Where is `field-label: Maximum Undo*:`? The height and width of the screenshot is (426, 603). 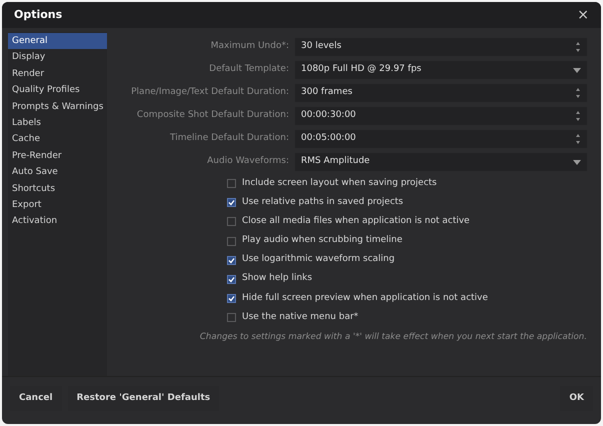 field-label: Maximum Undo*: is located at coordinates (249, 47).